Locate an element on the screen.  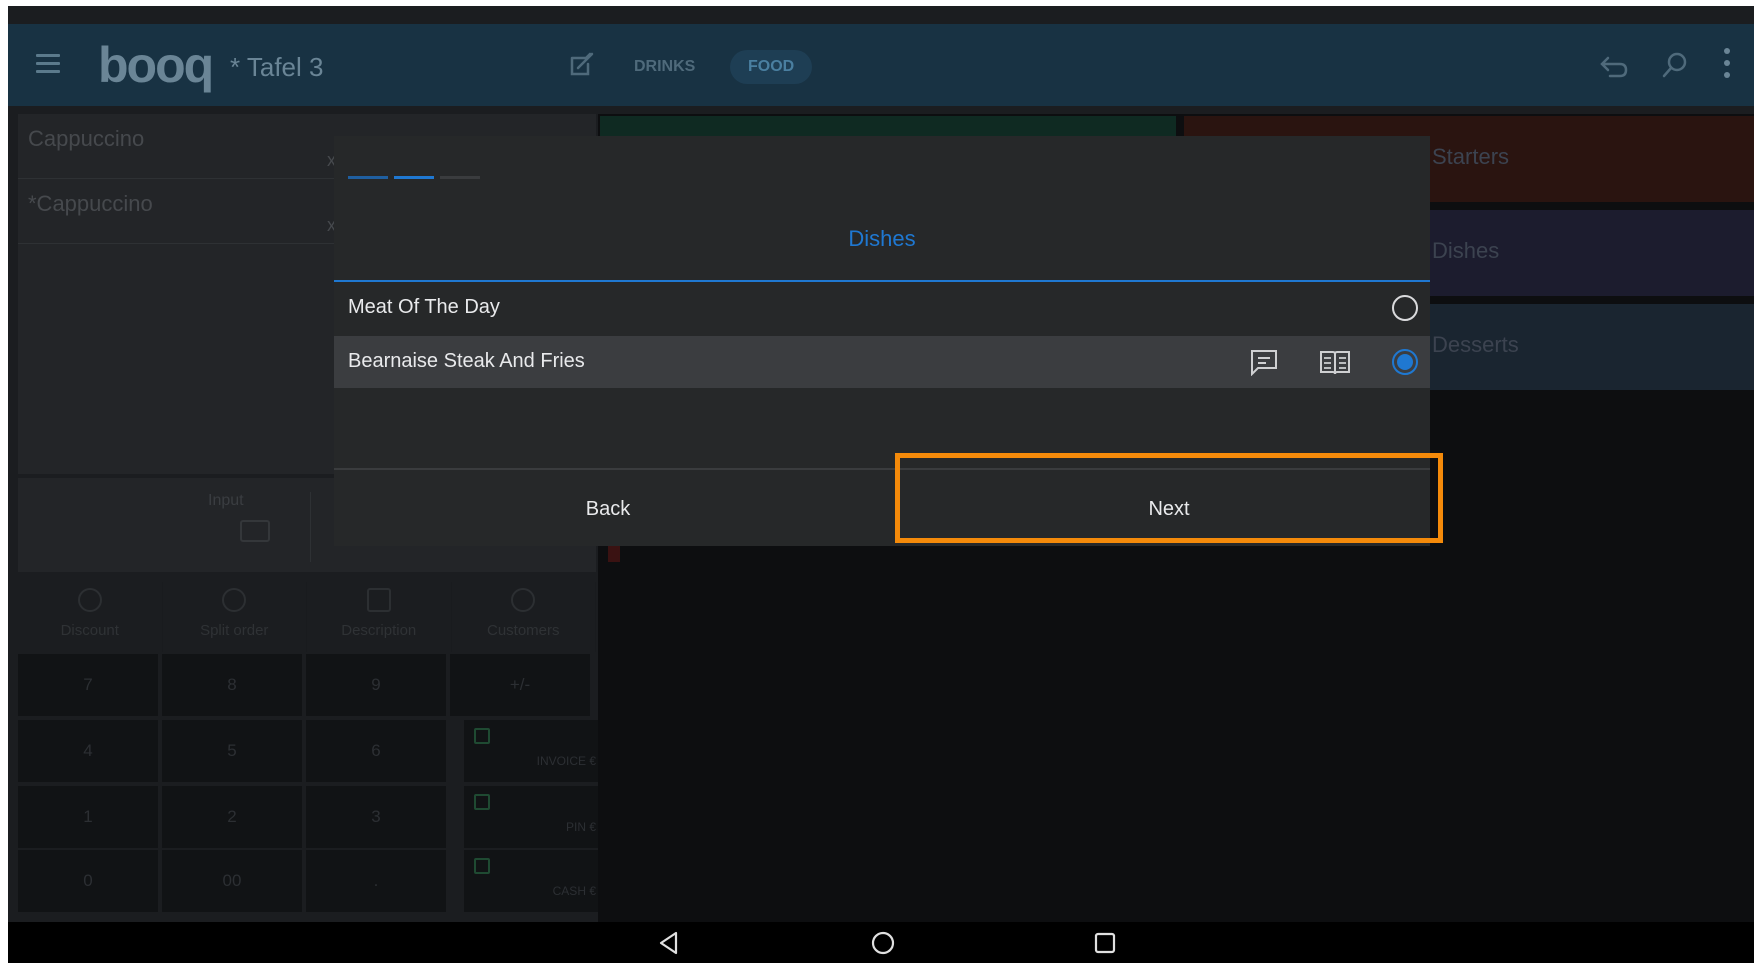
nav-home-icon is located at coordinates (883, 943).